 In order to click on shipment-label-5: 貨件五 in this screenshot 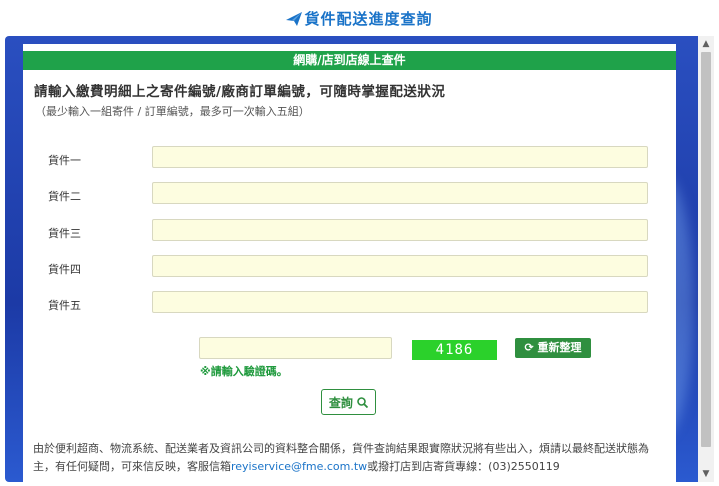, I will do `click(64, 305)`.